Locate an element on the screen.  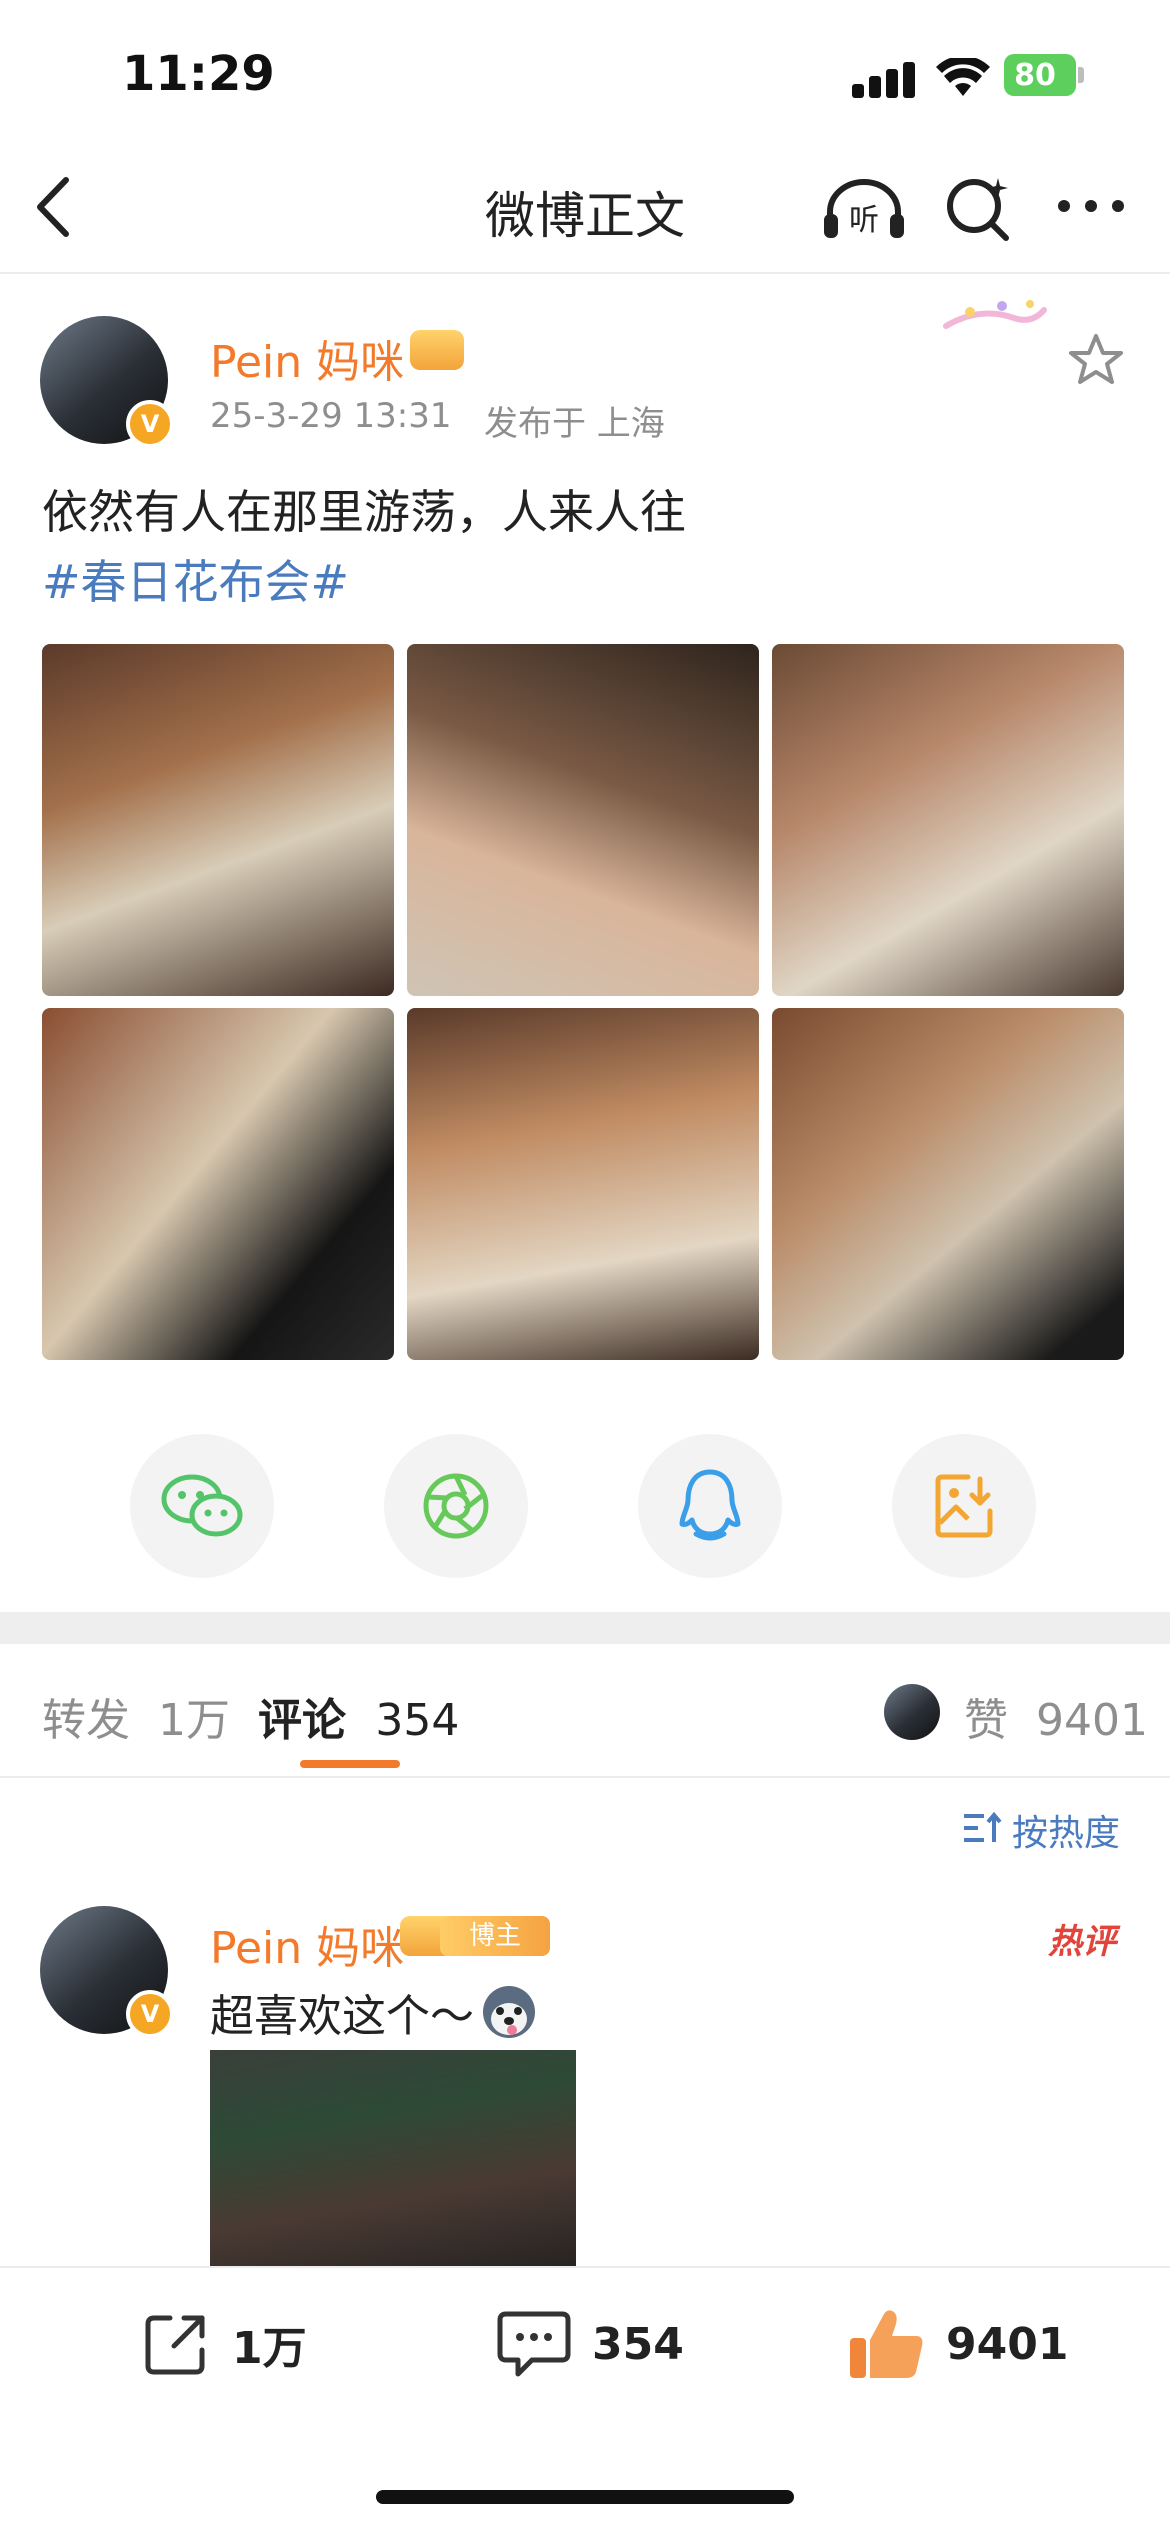
tab-comment: 评论 354 is located at coordinates (358, 1716).